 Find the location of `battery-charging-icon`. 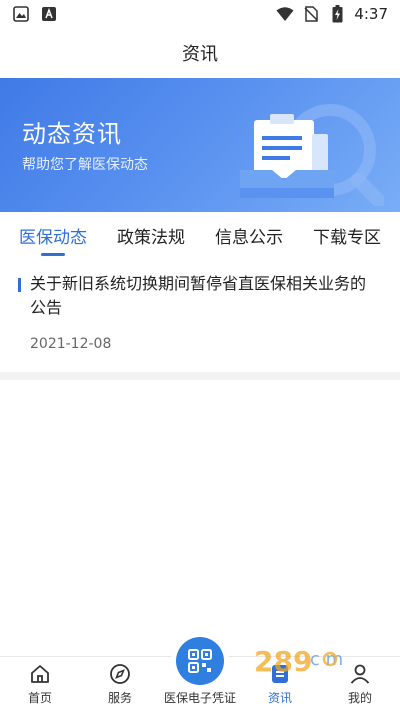

battery-charging-icon is located at coordinates (337, 14).